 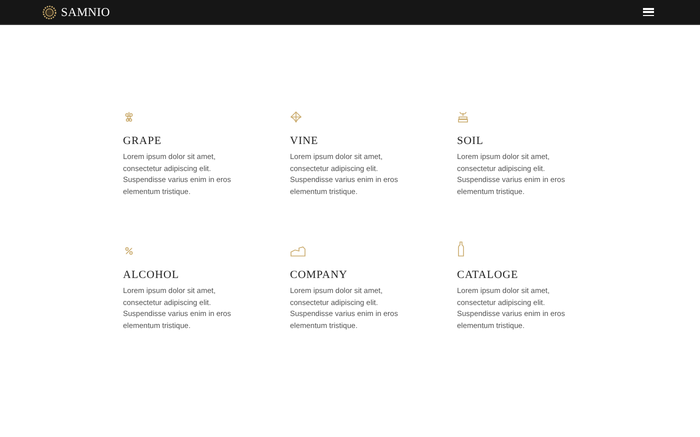 What do you see at coordinates (470, 141) in the screenshot?
I see `feature-title: SOIL` at bounding box center [470, 141].